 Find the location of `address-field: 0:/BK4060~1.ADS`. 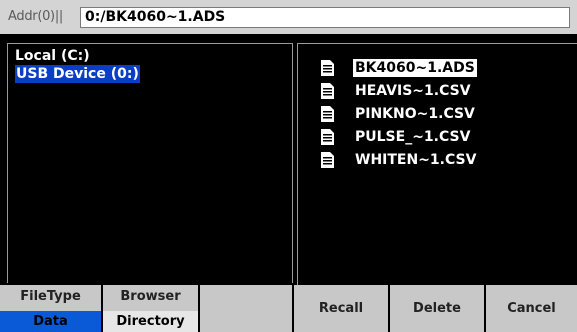

address-field: 0:/BK4060~1.ADS is located at coordinates (325, 17).